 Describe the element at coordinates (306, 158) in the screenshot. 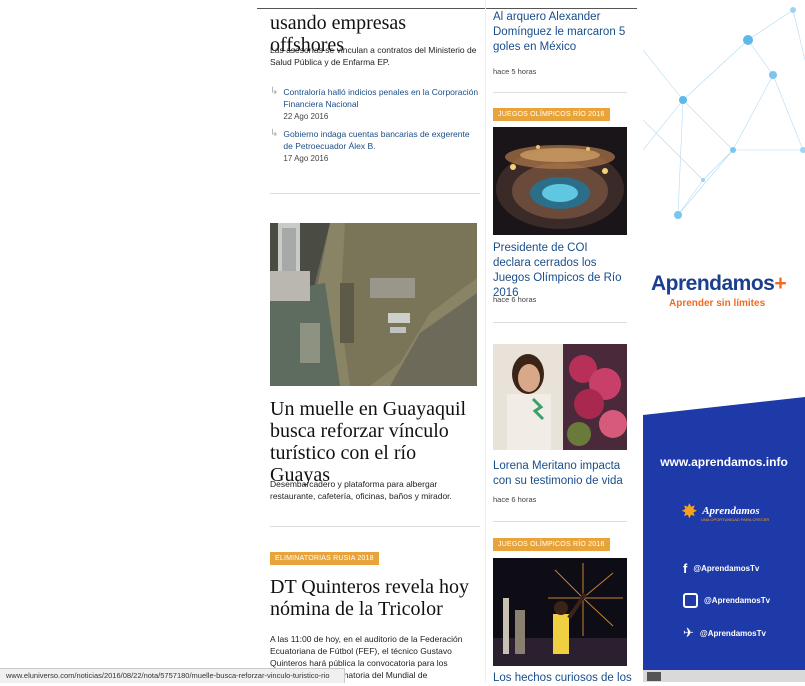

I see `related-date: 17 Ago 2016` at that location.